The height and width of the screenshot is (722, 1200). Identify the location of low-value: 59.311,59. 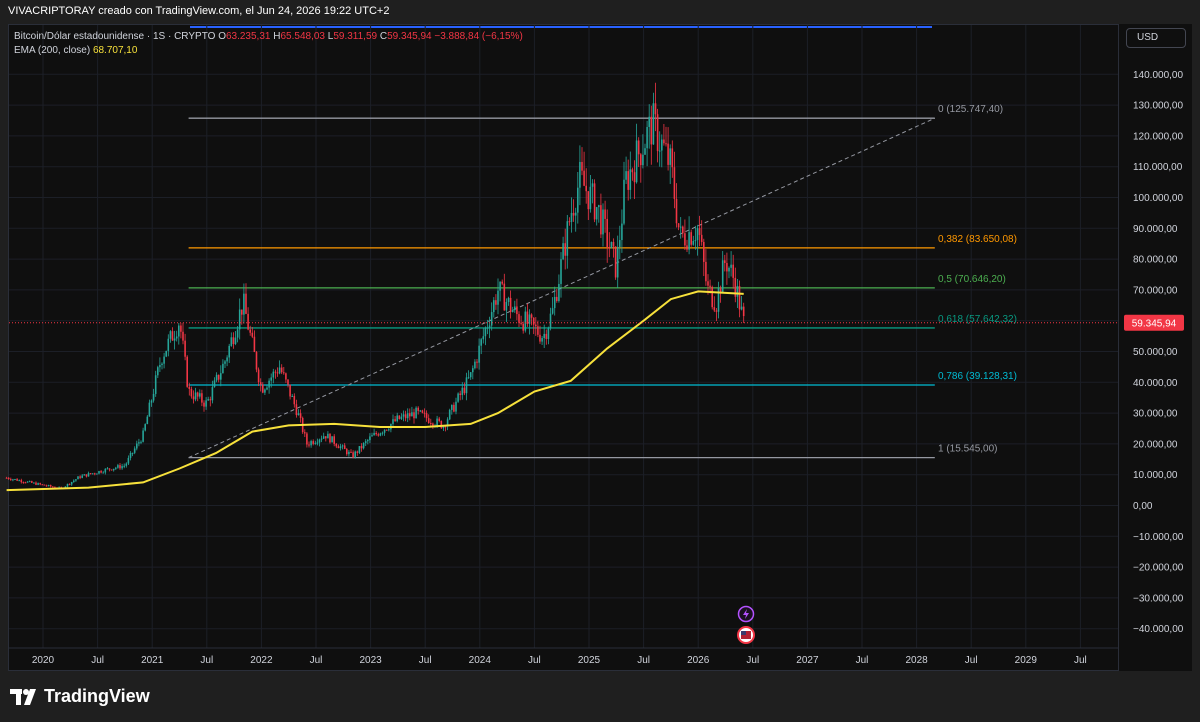
(355, 36).